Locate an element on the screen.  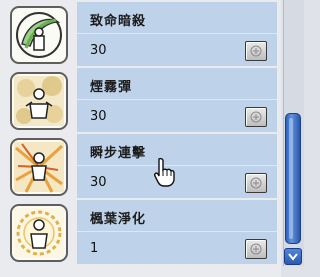
fatal-assassination-icon is located at coordinates (39, 35).